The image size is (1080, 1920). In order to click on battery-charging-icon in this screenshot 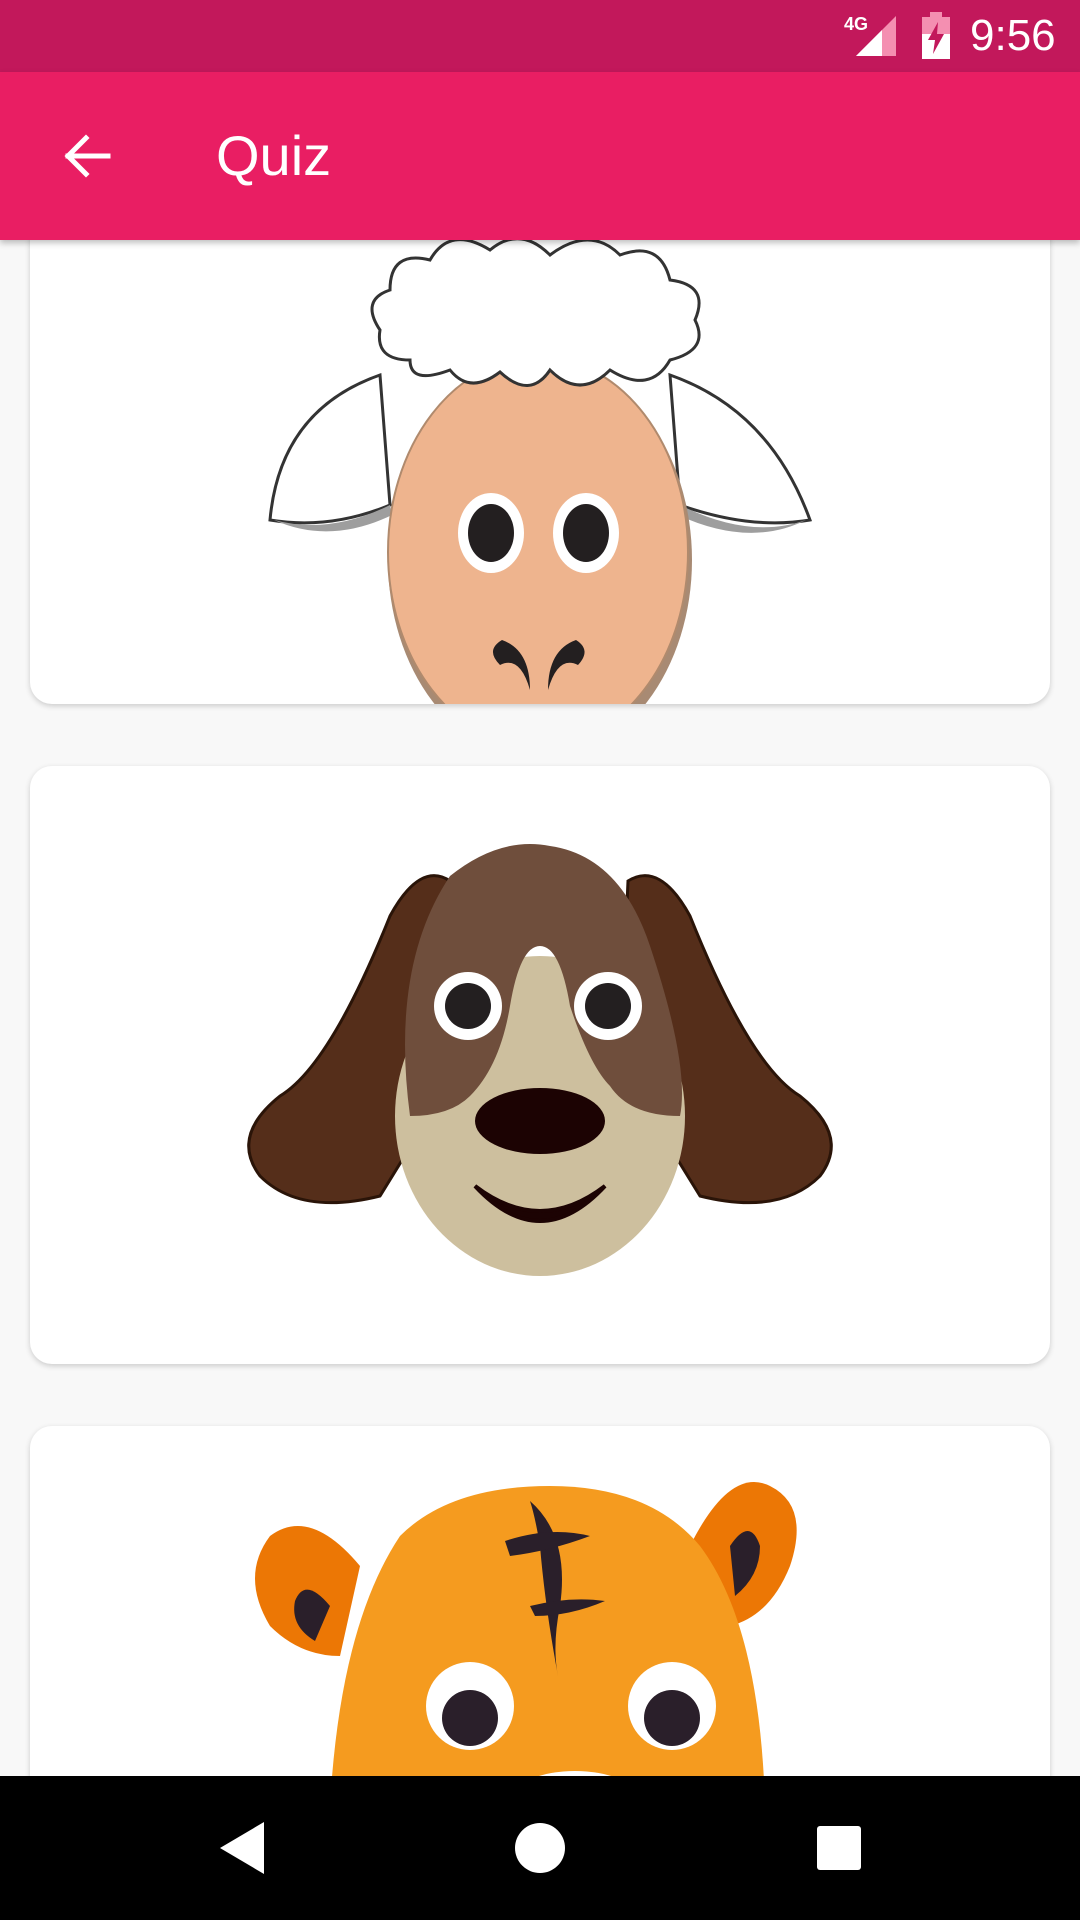, I will do `click(936, 35)`.